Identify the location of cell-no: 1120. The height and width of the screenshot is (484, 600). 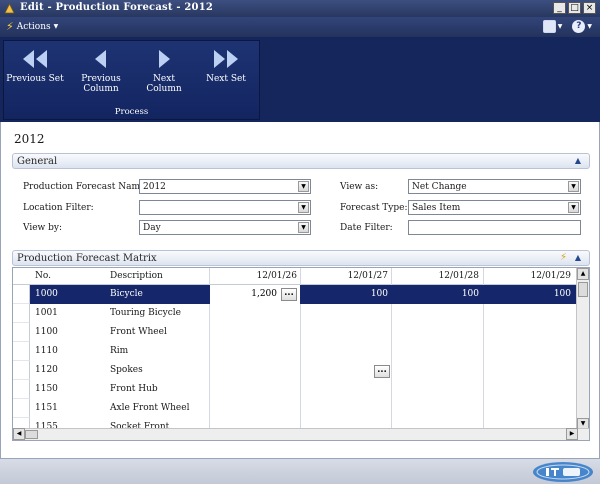
(46, 370).